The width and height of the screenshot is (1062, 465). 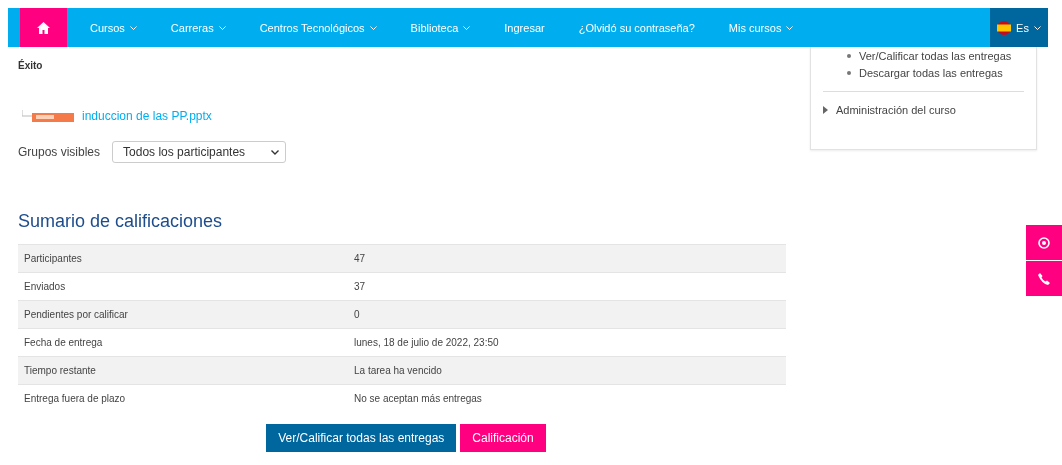 I want to click on sidebar-link: Ver/Calificar todas las entregas, so click(x=935, y=55).